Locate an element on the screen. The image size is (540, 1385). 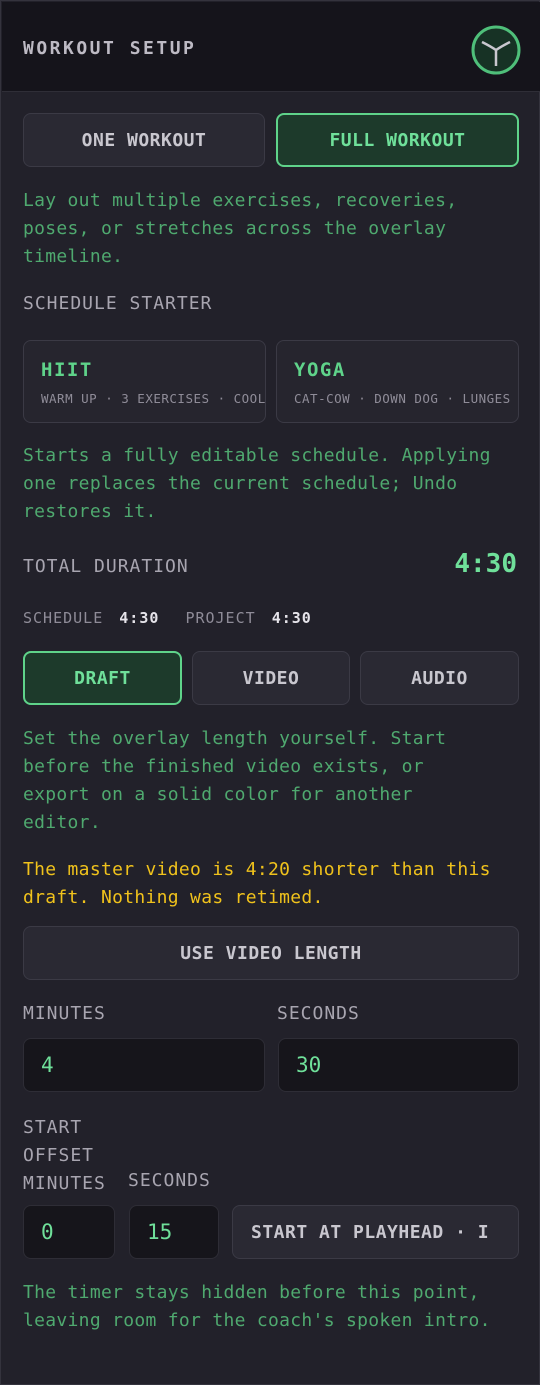
minutes-label: MINUTES is located at coordinates (64, 1013).